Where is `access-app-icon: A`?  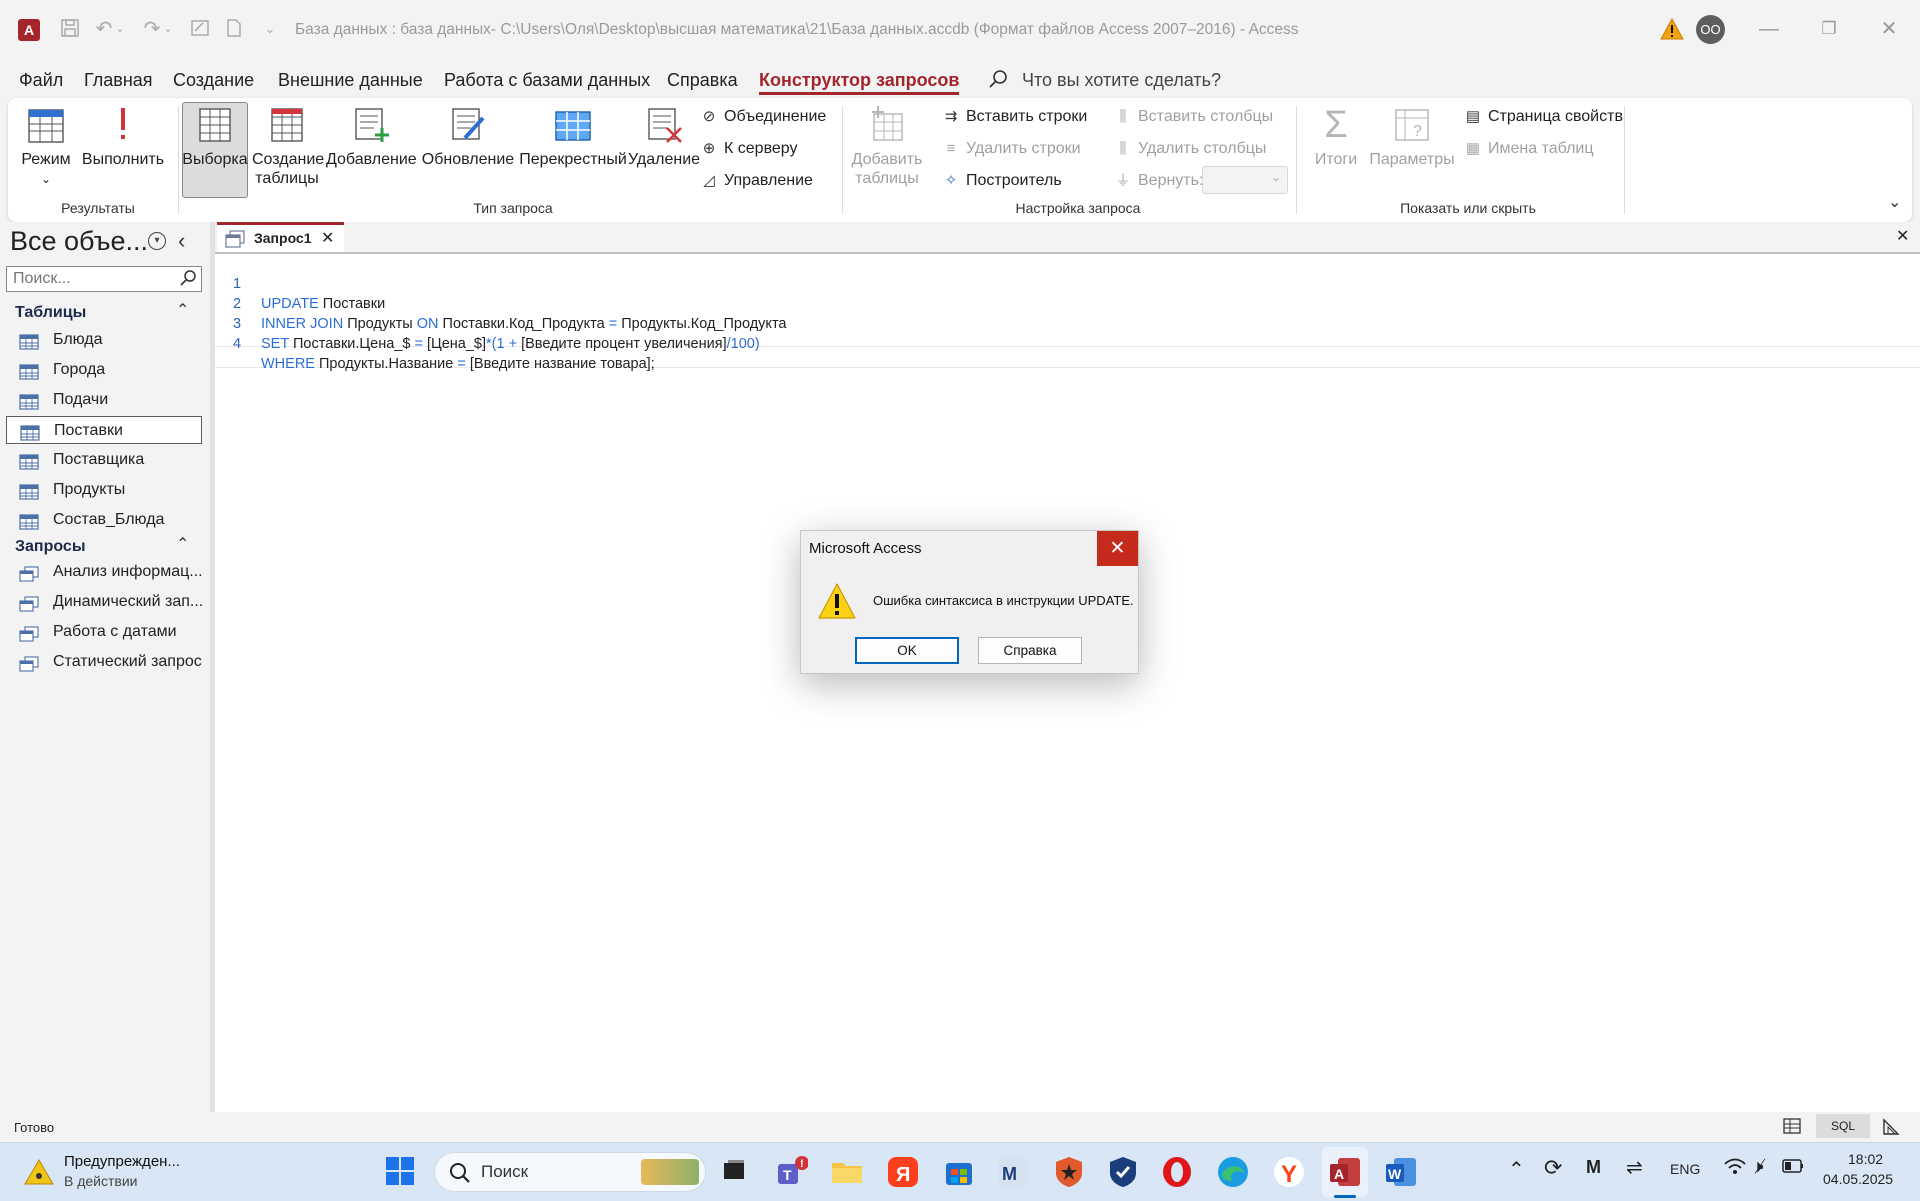
access-app-icon: A is located at coordinates (29, 30).